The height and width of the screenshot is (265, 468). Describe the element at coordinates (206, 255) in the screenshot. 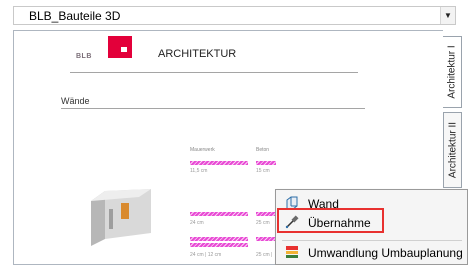

I see `swatch-label: 24 cm | 12 cm` at that location.